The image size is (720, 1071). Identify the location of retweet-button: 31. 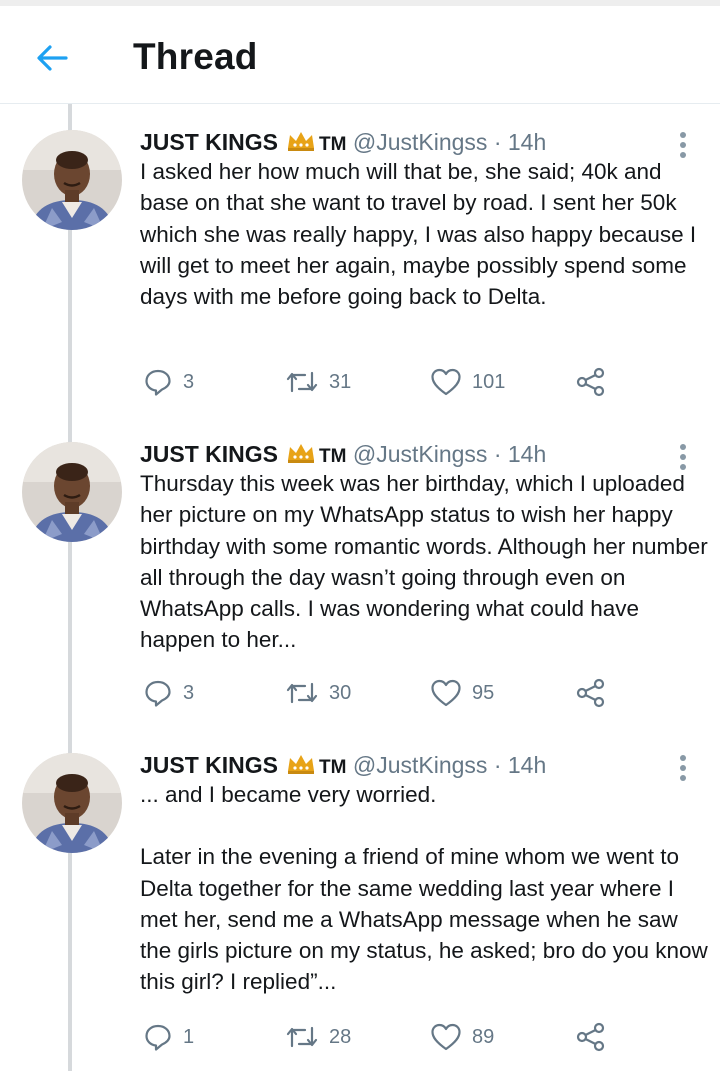
(318, 382).